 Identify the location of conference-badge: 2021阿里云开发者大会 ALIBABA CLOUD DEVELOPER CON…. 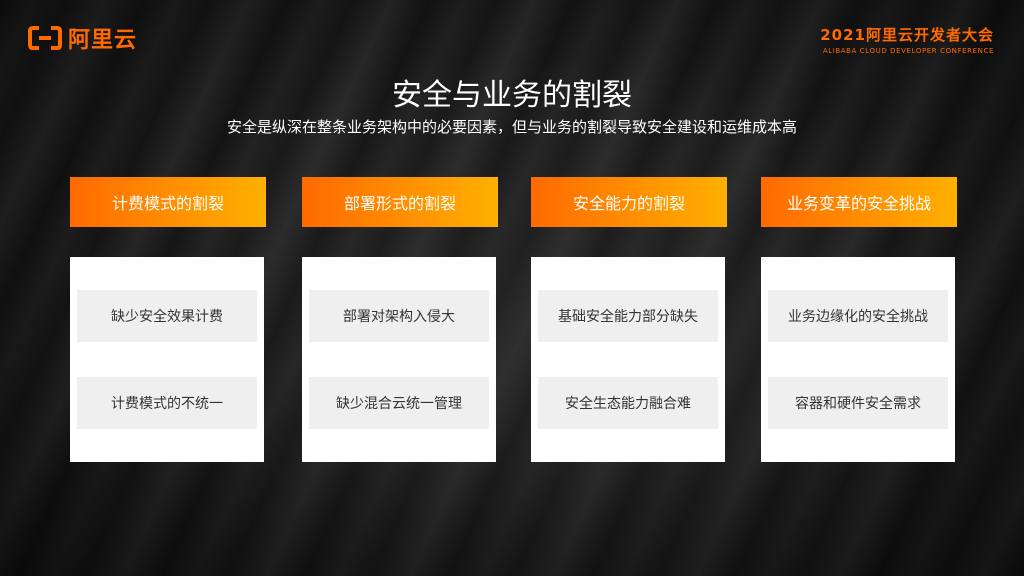
(907, 39).